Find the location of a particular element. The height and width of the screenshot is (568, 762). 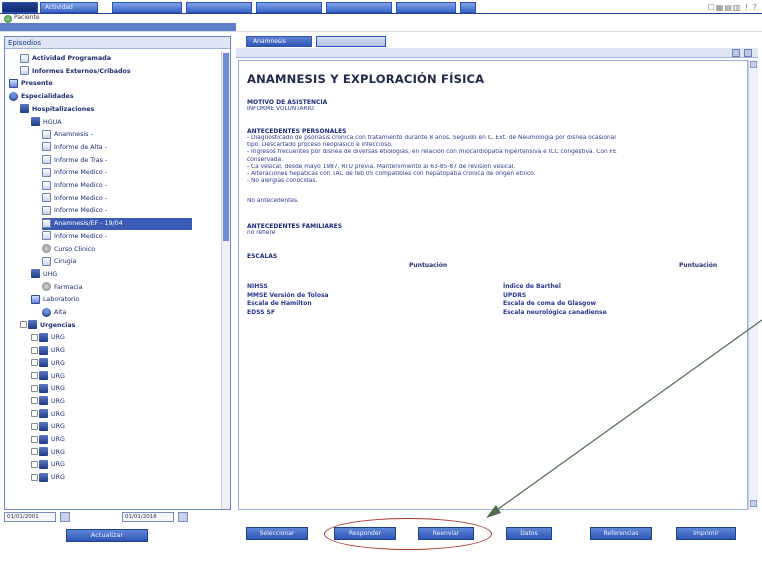

scale-link: Escala de coma de Glasgow is located at coordinates (549, 304).